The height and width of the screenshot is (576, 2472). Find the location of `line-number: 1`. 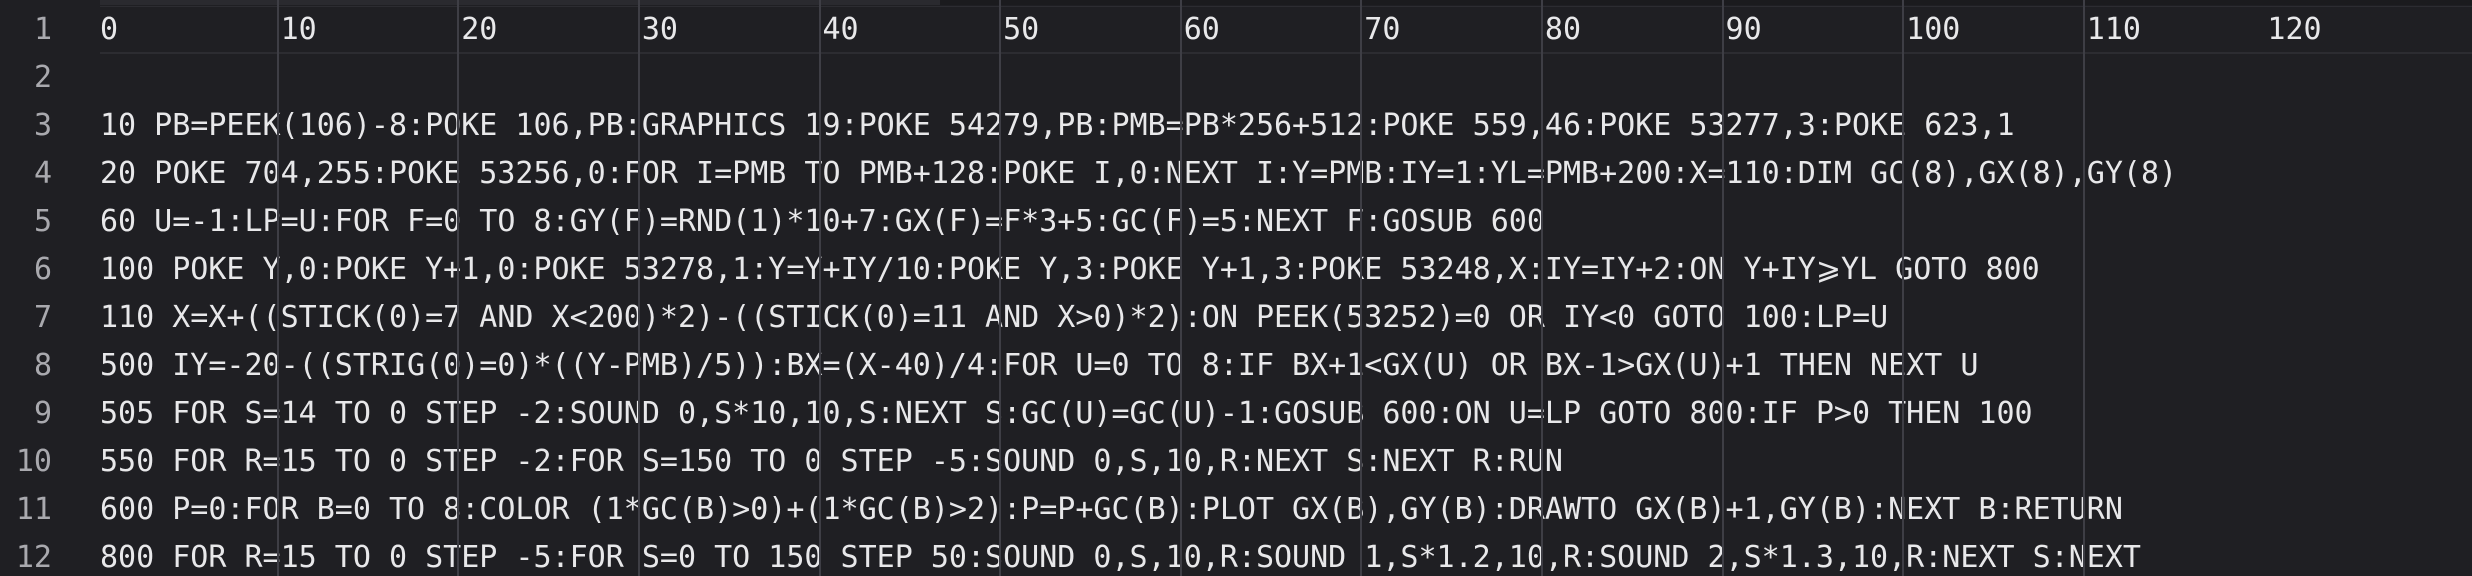

line-number: 1 is located at coordinates (42, 29).